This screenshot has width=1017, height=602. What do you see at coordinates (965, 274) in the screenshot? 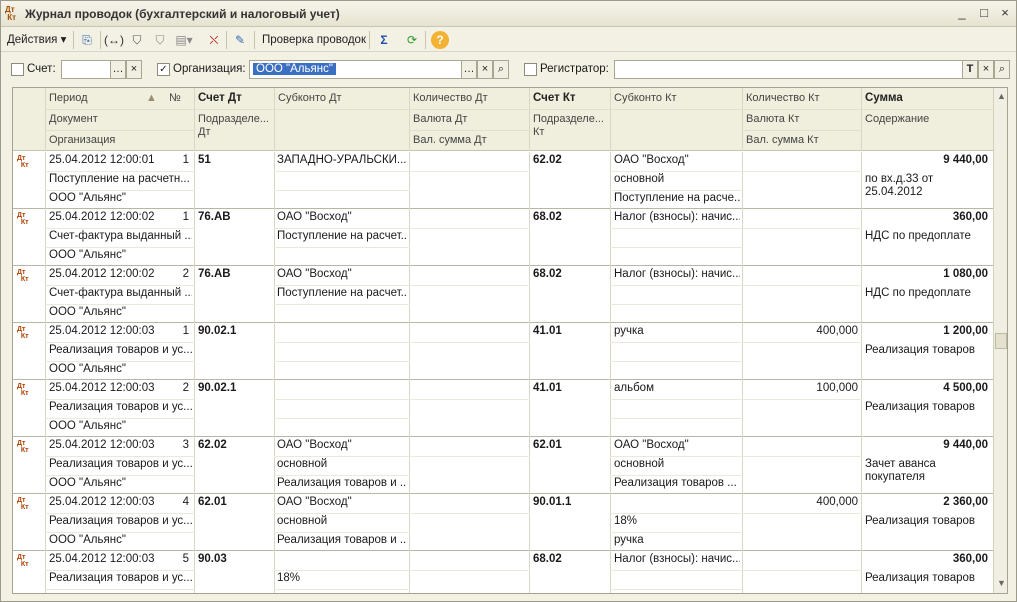
I see `cell-sum: 1 080,00` at bounding box center [965, 274].